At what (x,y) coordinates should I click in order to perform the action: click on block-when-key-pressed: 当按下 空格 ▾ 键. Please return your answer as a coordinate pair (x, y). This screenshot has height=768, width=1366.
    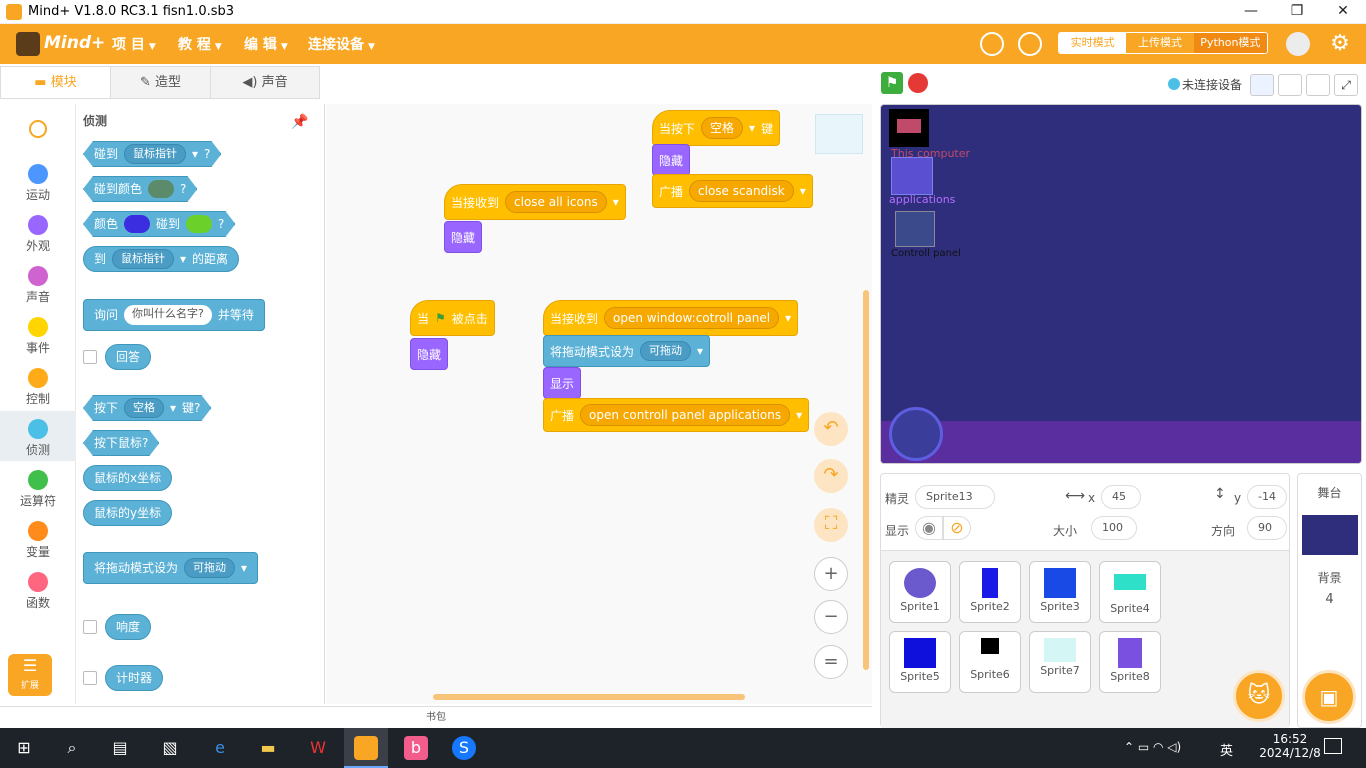
    Looking at the image, I should click on (716, 128).